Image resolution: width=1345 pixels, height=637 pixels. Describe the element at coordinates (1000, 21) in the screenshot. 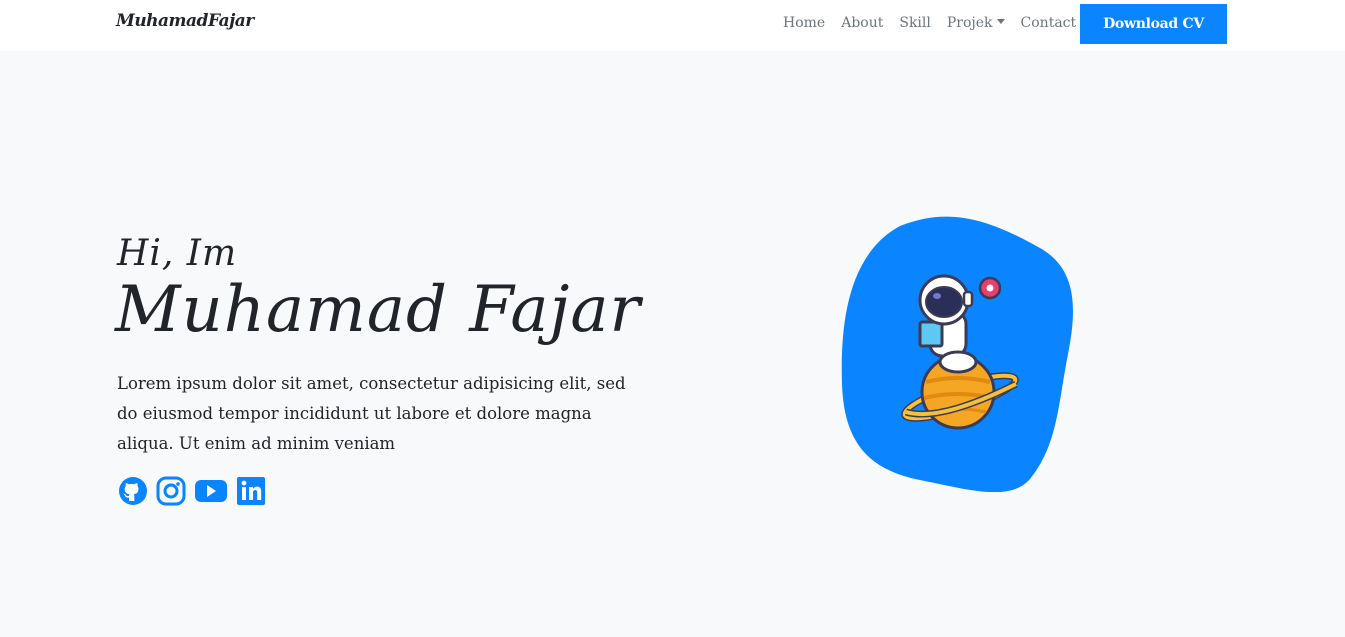

I see `chevron-down-icon` at that location.